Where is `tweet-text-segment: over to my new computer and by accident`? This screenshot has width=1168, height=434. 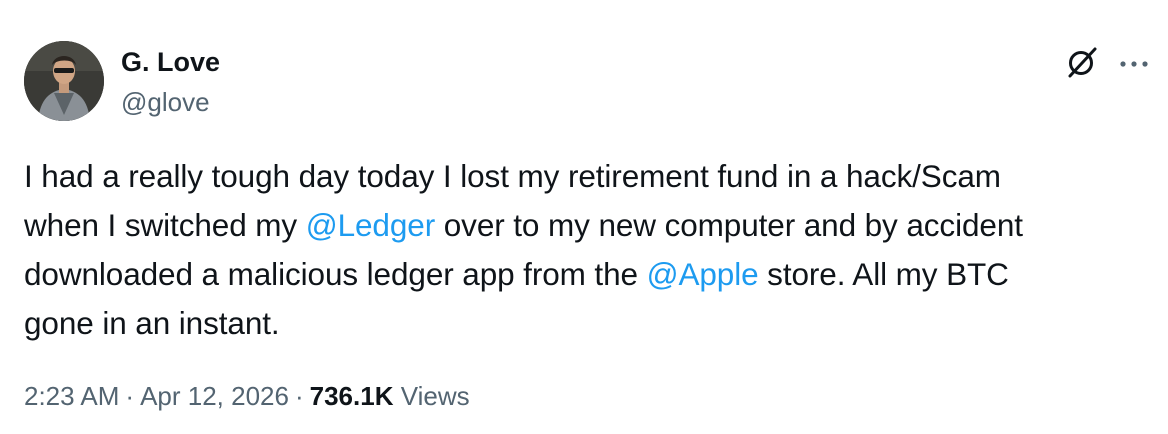
tweet-text-segment: over to my new computer and by accident is located at coordinates (729, 225).